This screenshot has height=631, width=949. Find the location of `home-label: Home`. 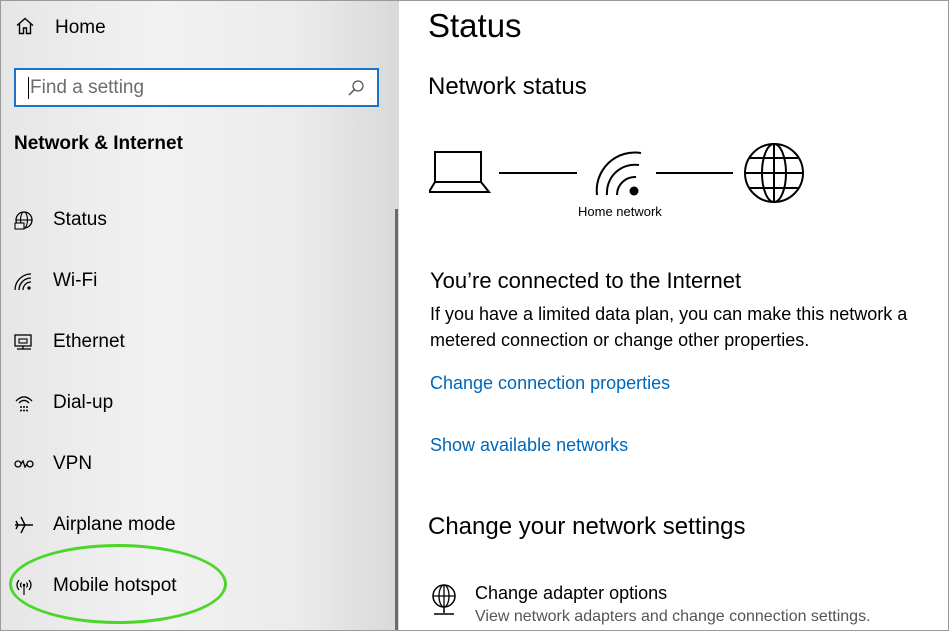

home-label: Home is located at coordinates (80, 27).